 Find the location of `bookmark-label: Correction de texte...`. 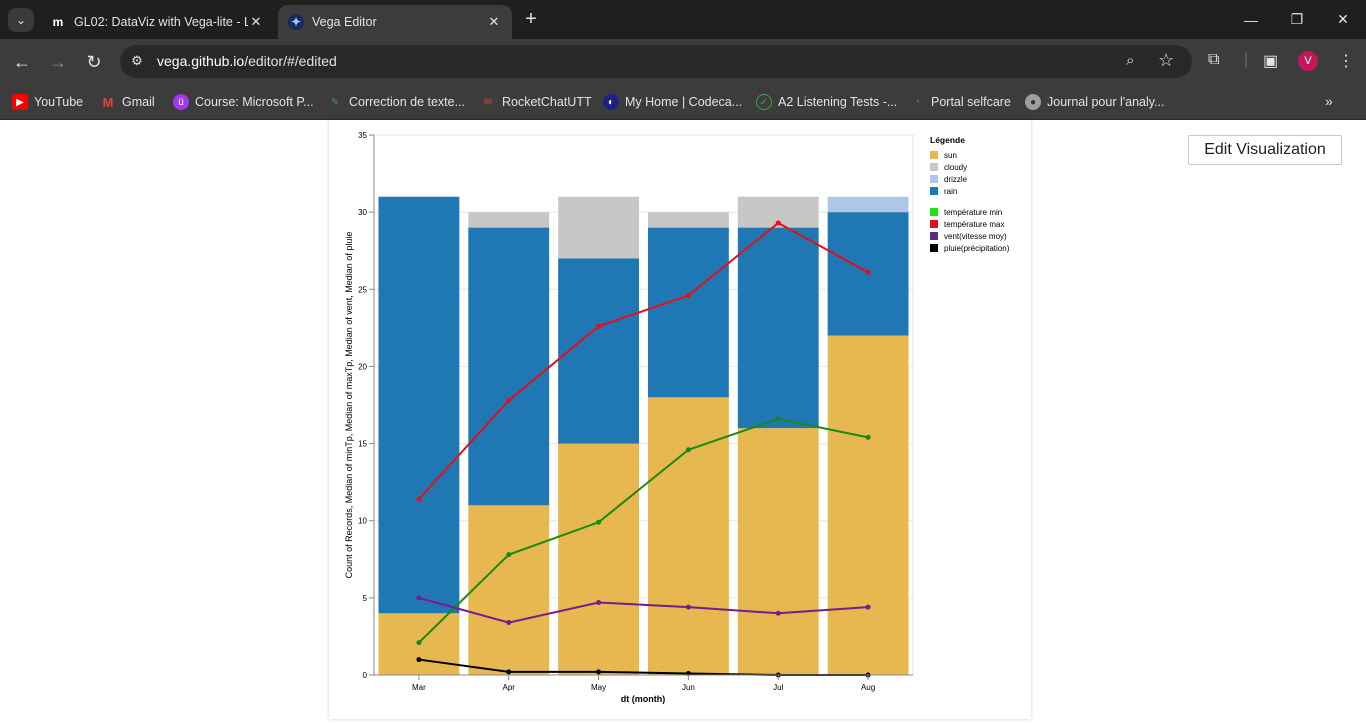

bookmark-label: Correction de texte... is located at coordinates (407, 102).